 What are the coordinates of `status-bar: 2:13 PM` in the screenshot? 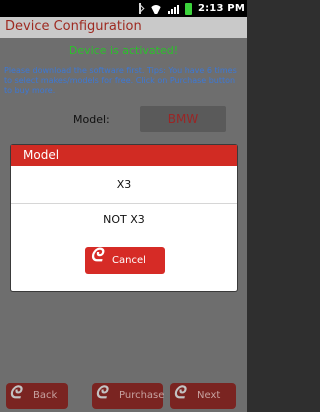 It's located at (123, 8).